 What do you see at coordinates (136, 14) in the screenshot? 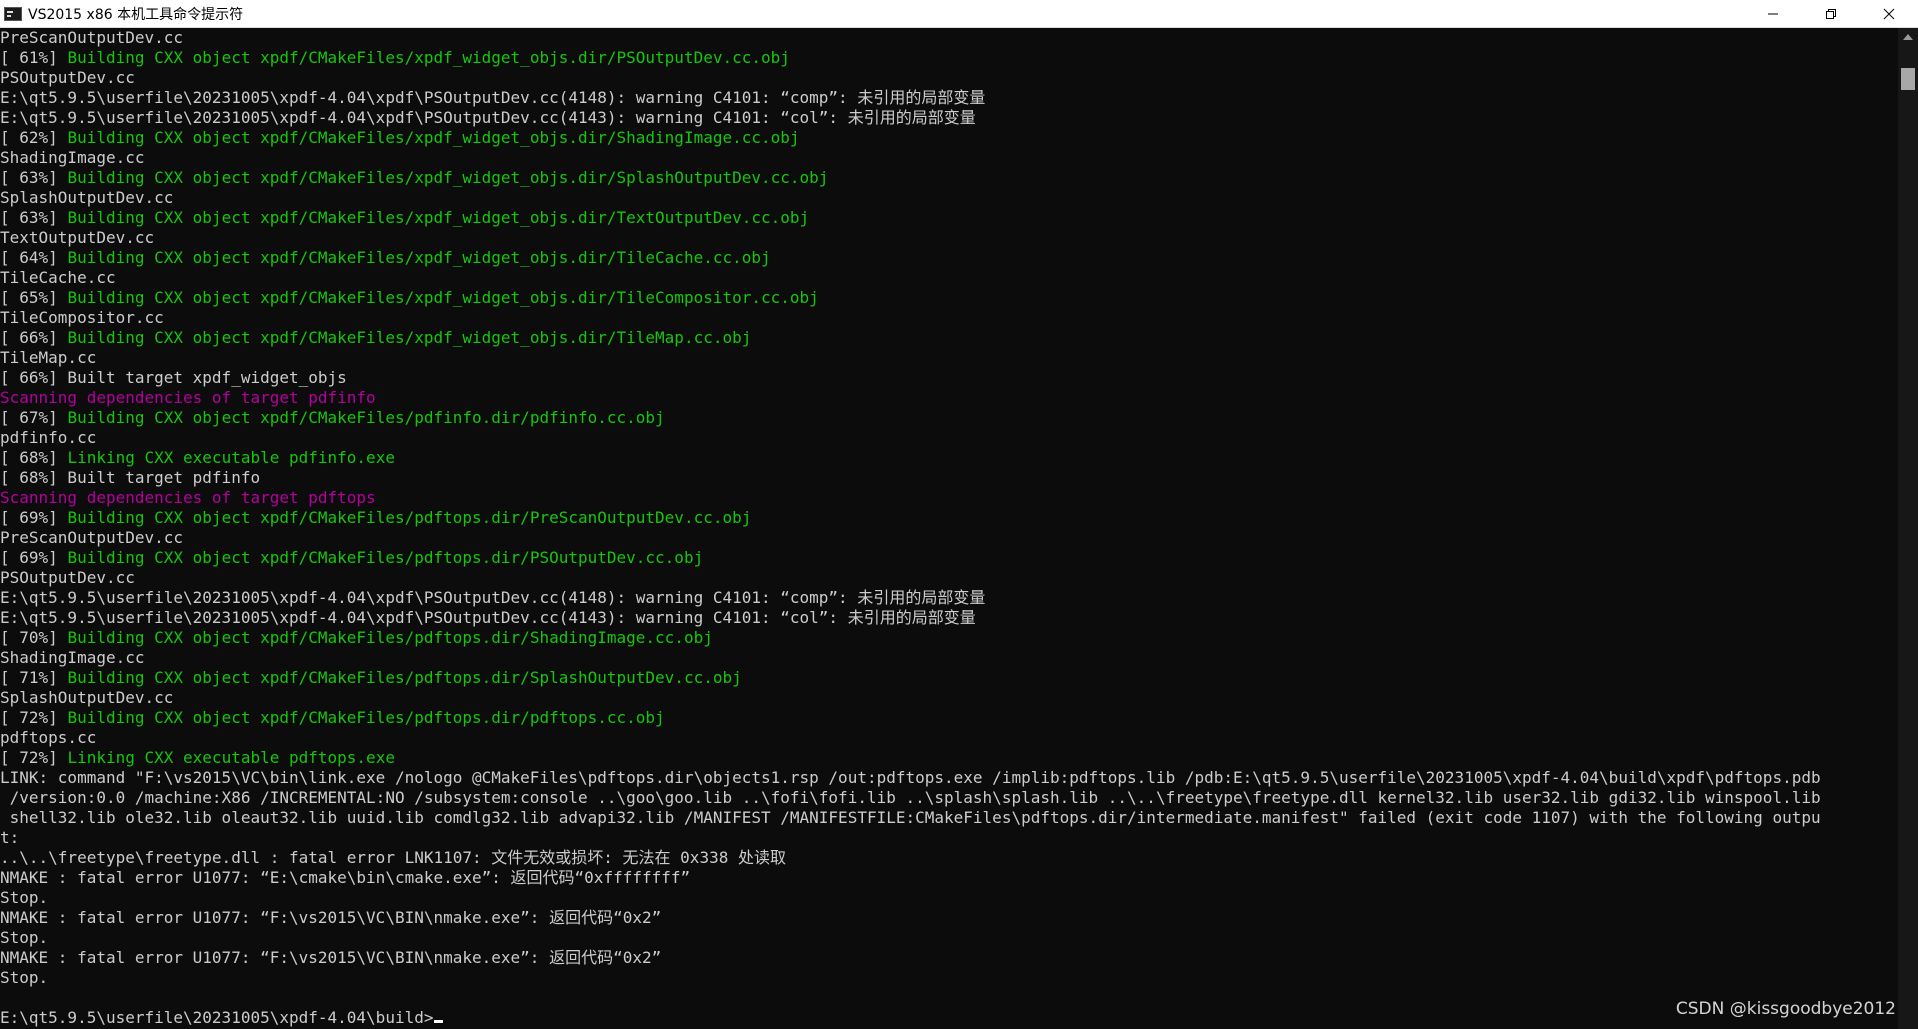
I see `window-title: VS2015 x86 本机工具命令提示符` at bounding box center [136, 14].